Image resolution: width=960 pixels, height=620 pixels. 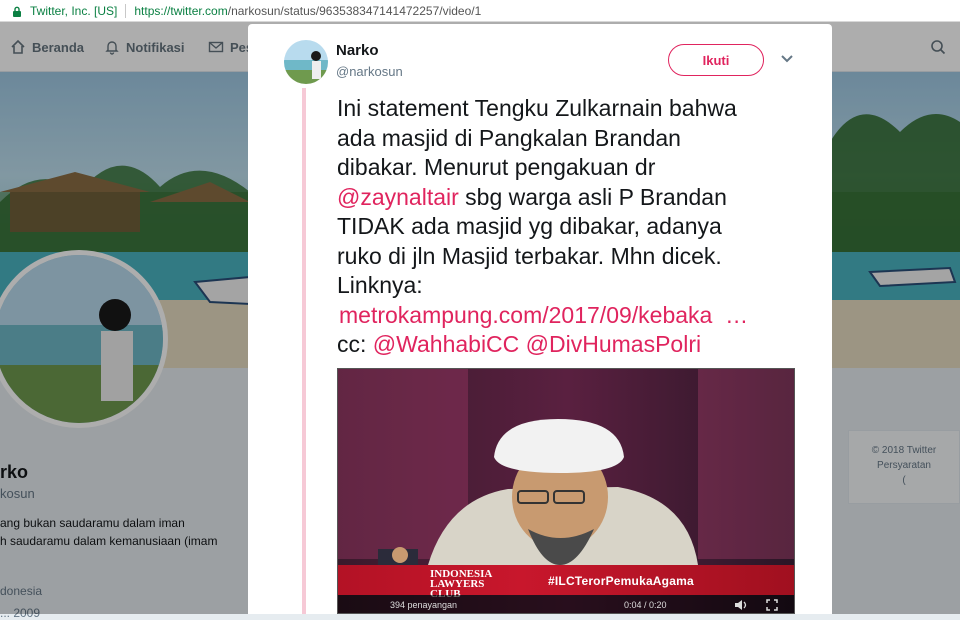 I want to click on cc-prefix: cc:, so click(x=355, y=344).